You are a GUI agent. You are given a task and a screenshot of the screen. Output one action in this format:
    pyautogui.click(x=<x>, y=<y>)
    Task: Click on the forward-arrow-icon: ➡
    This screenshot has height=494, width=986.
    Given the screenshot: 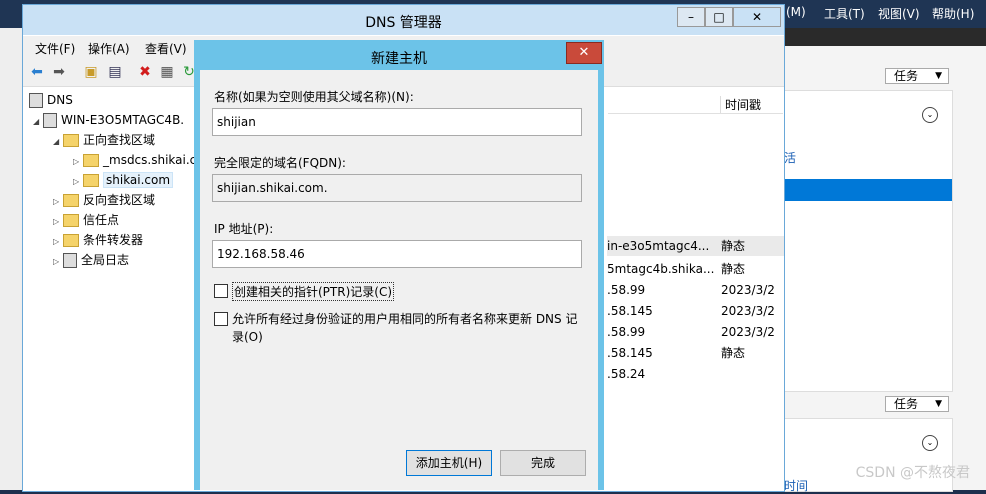 What is the action you would take?
    pyautogui.click(x=59, y=72)
    